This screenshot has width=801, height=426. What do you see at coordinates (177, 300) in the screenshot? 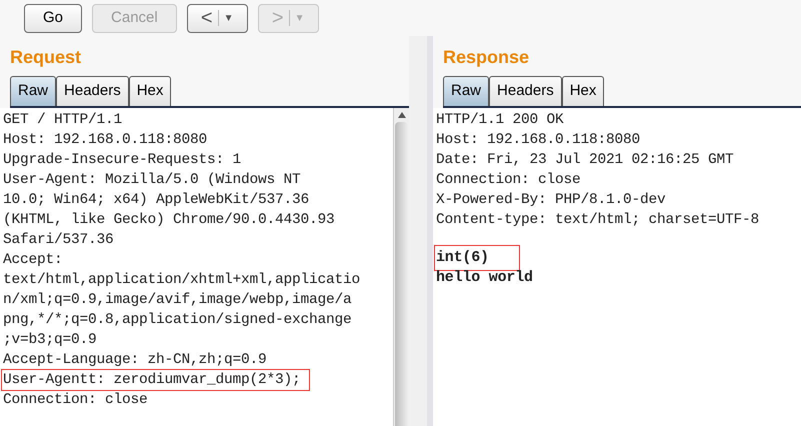
I see `message-line: n/xml;q=0.9,image/avif,image/webp,image/a` at bounding box center [177, 300].